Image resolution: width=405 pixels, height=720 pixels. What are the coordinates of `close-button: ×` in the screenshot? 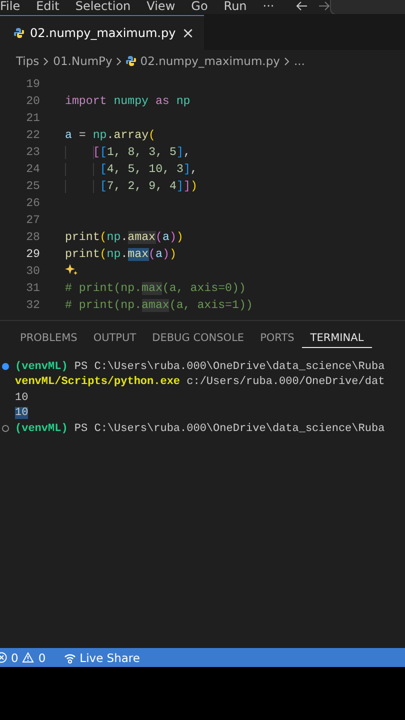 It's located at (188, 33).